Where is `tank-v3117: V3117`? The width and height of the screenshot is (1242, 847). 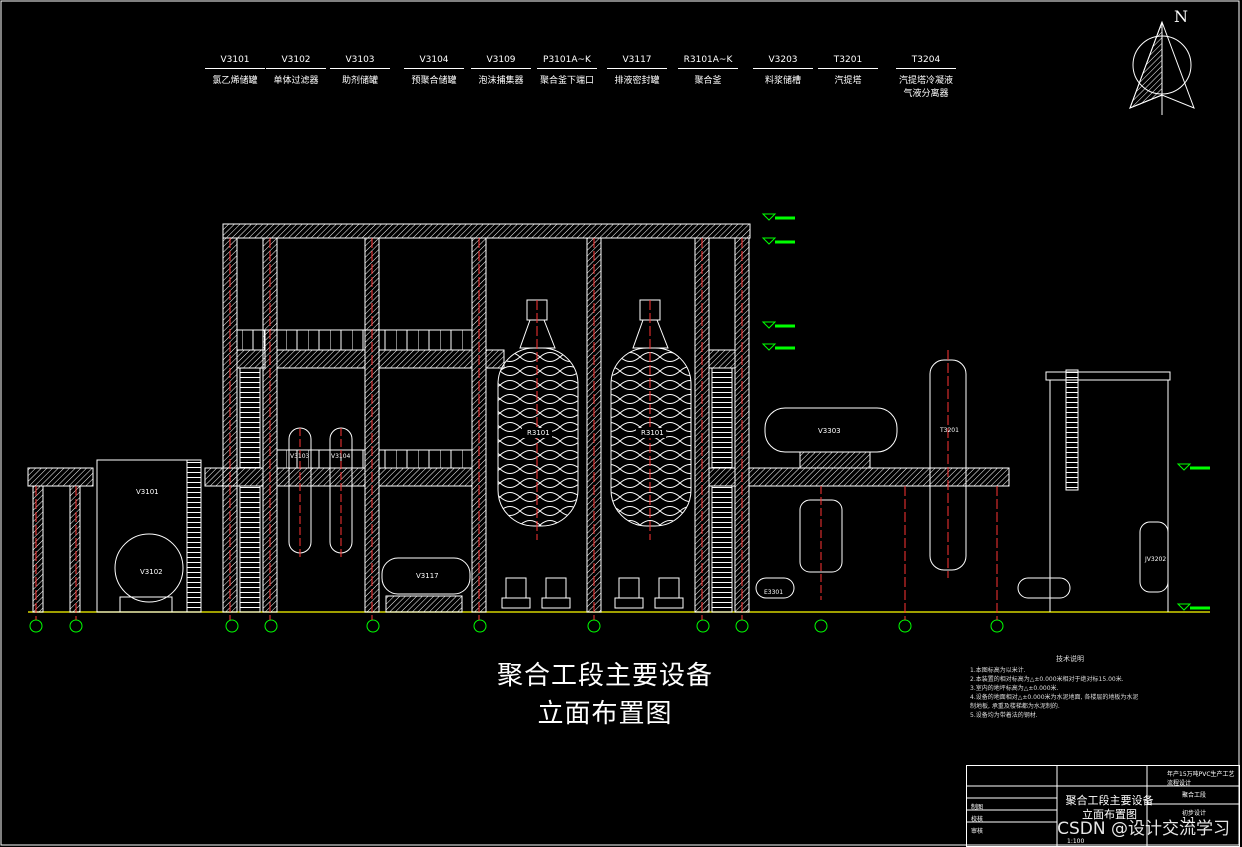
tank-v3117: V3117 is located at coordinates (426, 585).